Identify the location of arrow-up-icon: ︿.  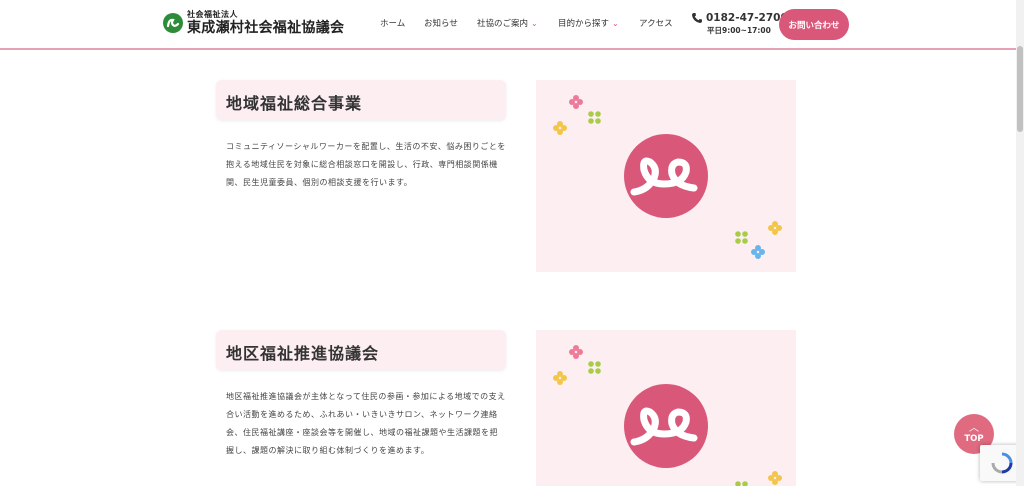
(974, 428).